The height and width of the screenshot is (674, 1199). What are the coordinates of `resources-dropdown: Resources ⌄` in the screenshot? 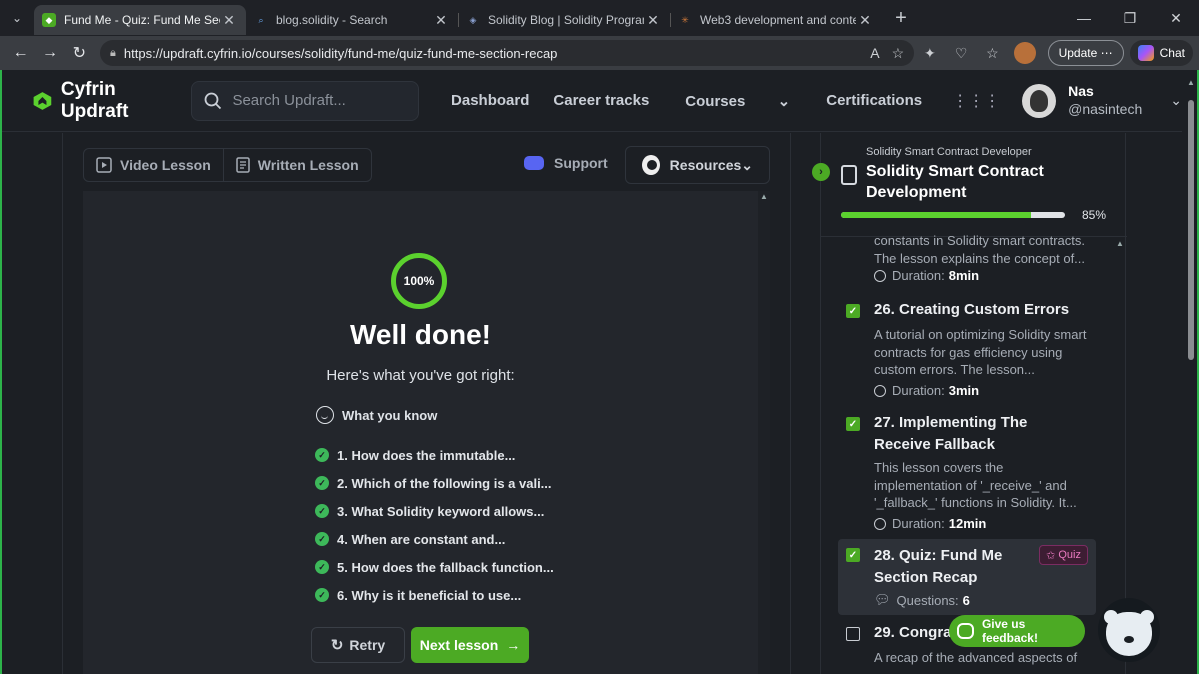 It's located at (697, 165).